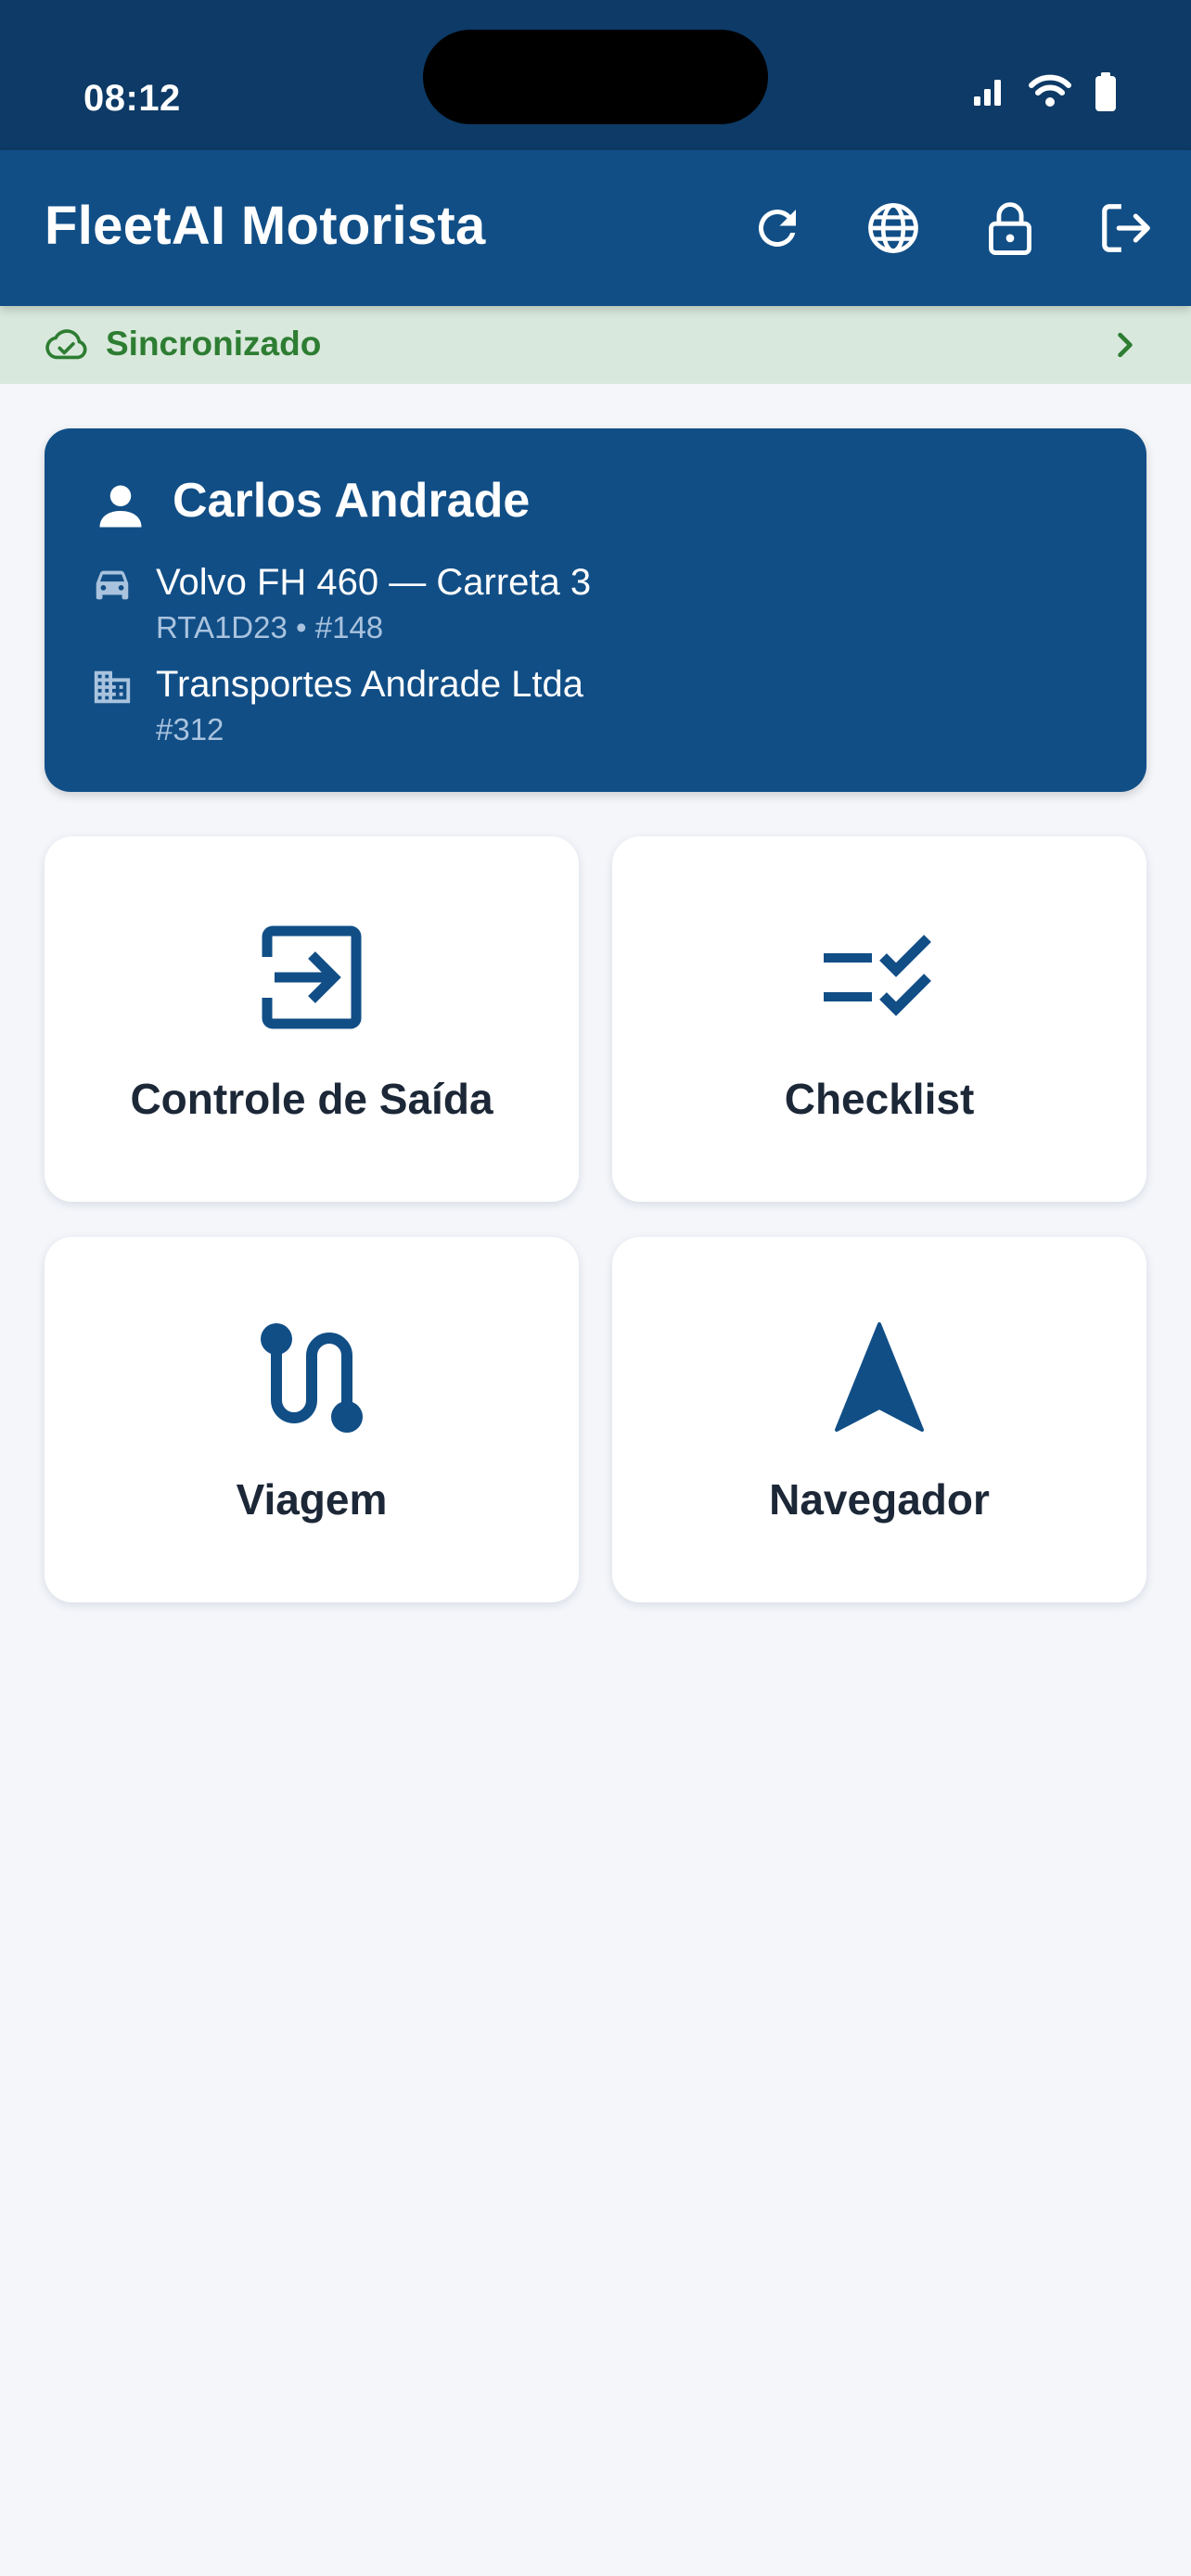  What do you see at coordinates (352, 501) in the screenshot?
I see `driver-name: Carlos Andrade` at bounding box center [352, 501].